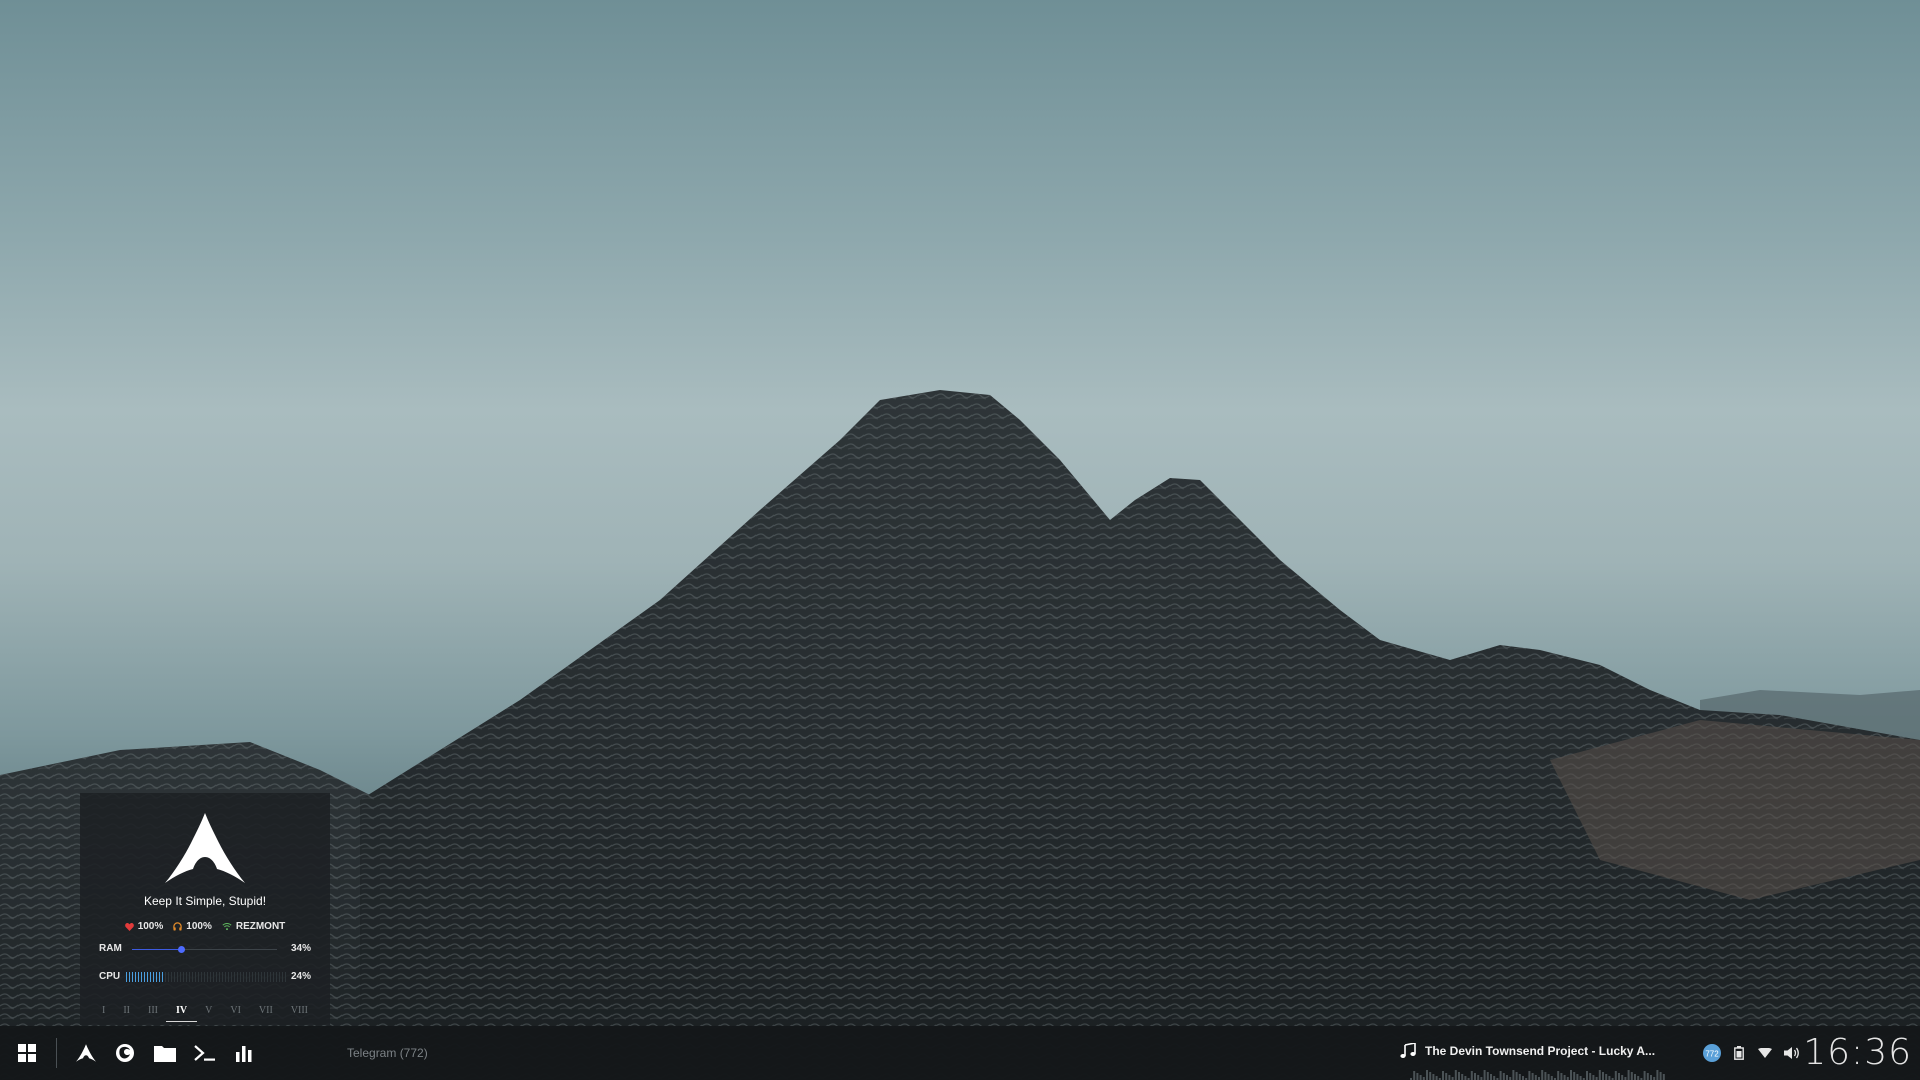  I want to click on files-launcher, so click(165, 1053).